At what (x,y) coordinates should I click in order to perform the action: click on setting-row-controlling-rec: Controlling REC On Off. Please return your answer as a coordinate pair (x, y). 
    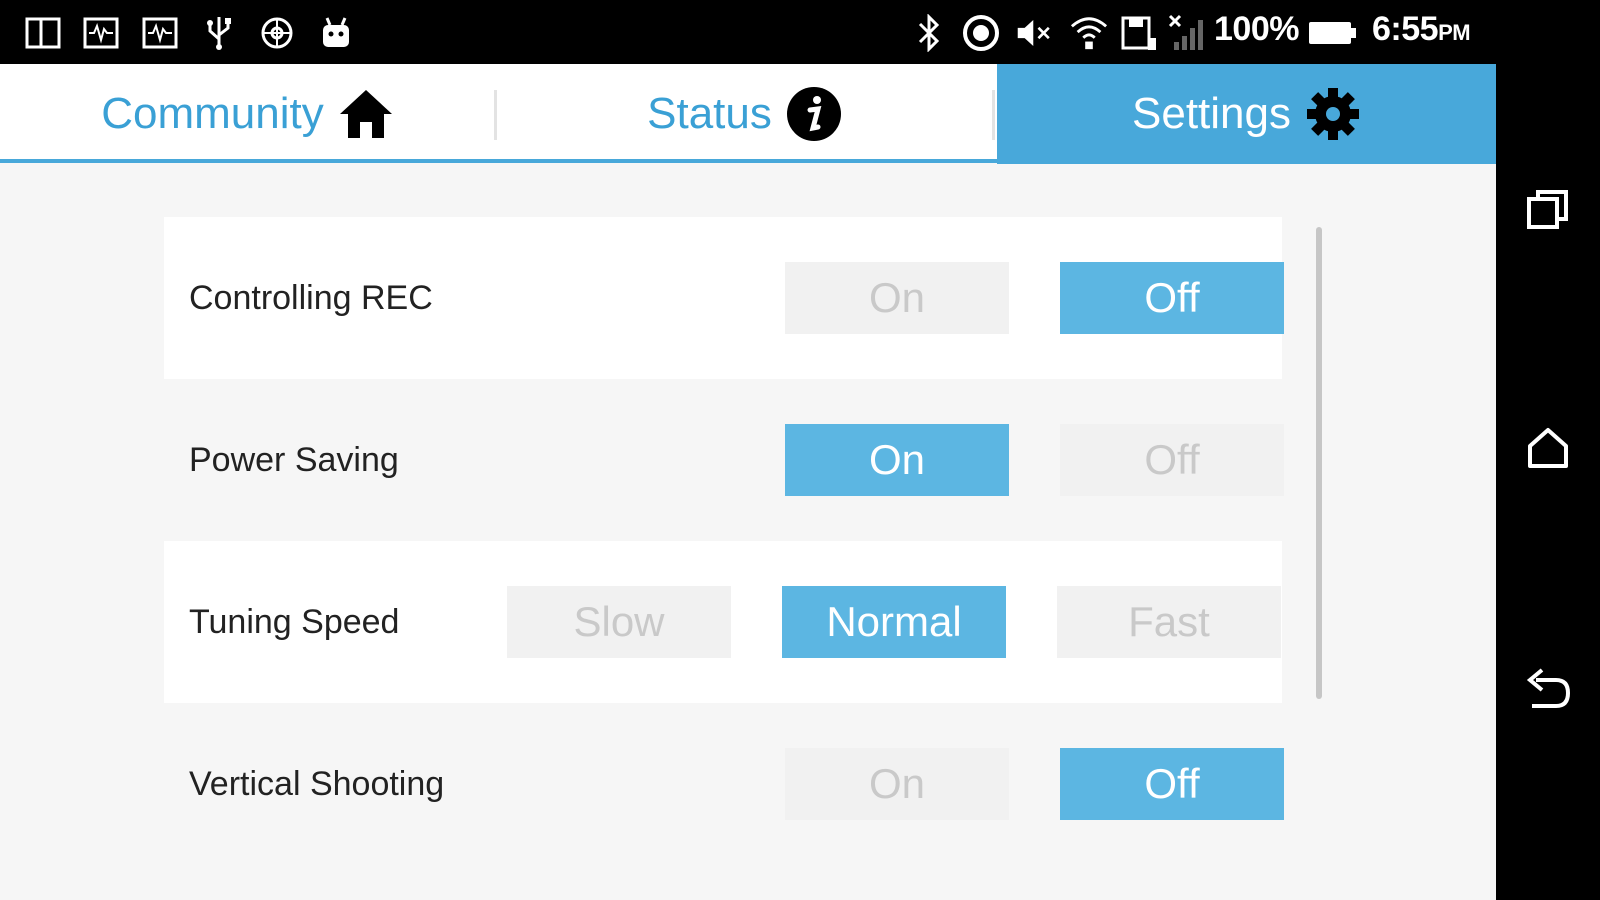
    Looking at the image, I should click on (724, 298).